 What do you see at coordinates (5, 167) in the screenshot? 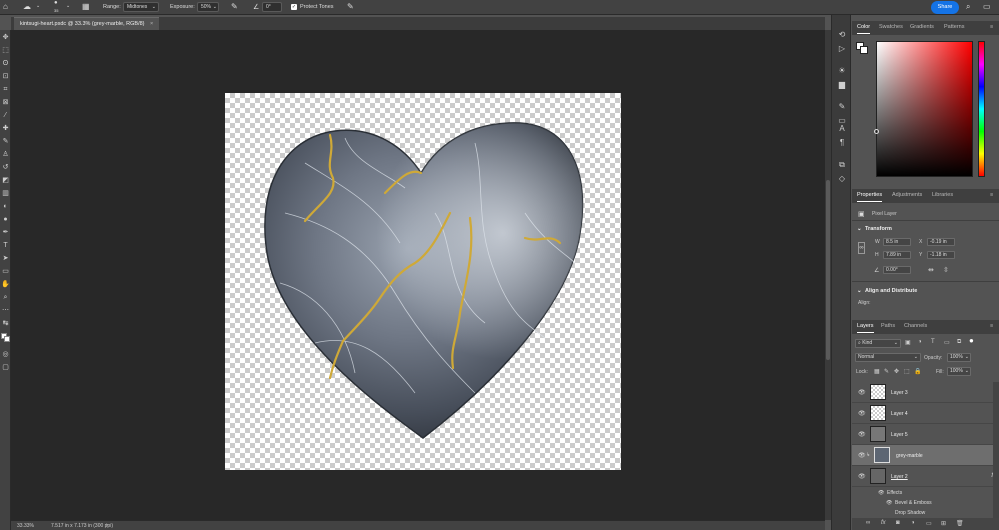
I see `history-brush-tool-icon: ↺` at bounding box center [5, 167].